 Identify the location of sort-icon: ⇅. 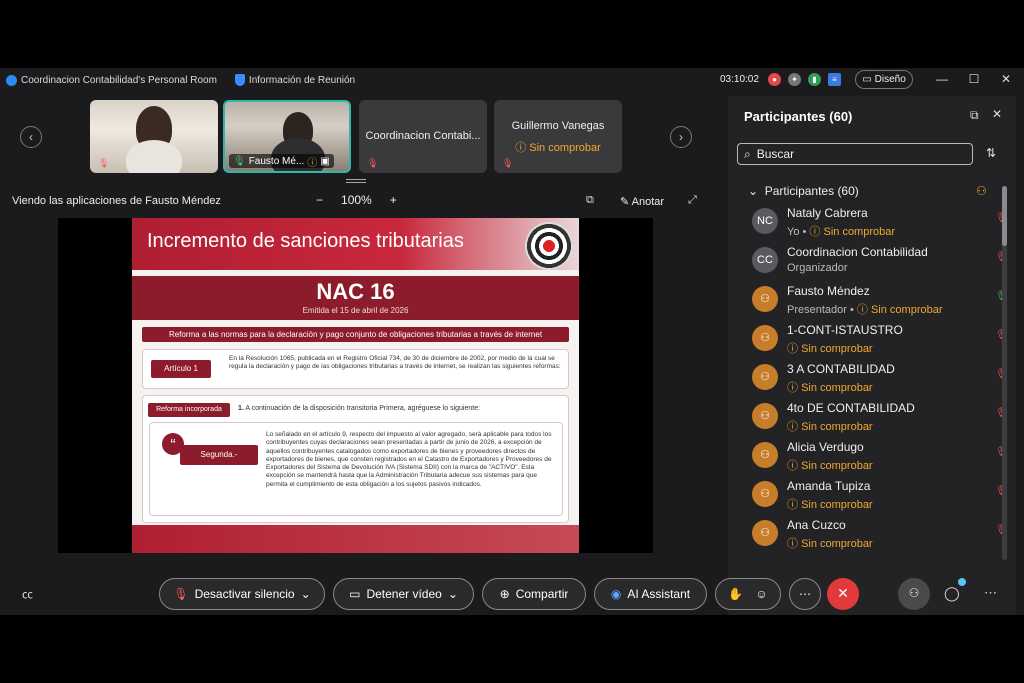
(991, 153).